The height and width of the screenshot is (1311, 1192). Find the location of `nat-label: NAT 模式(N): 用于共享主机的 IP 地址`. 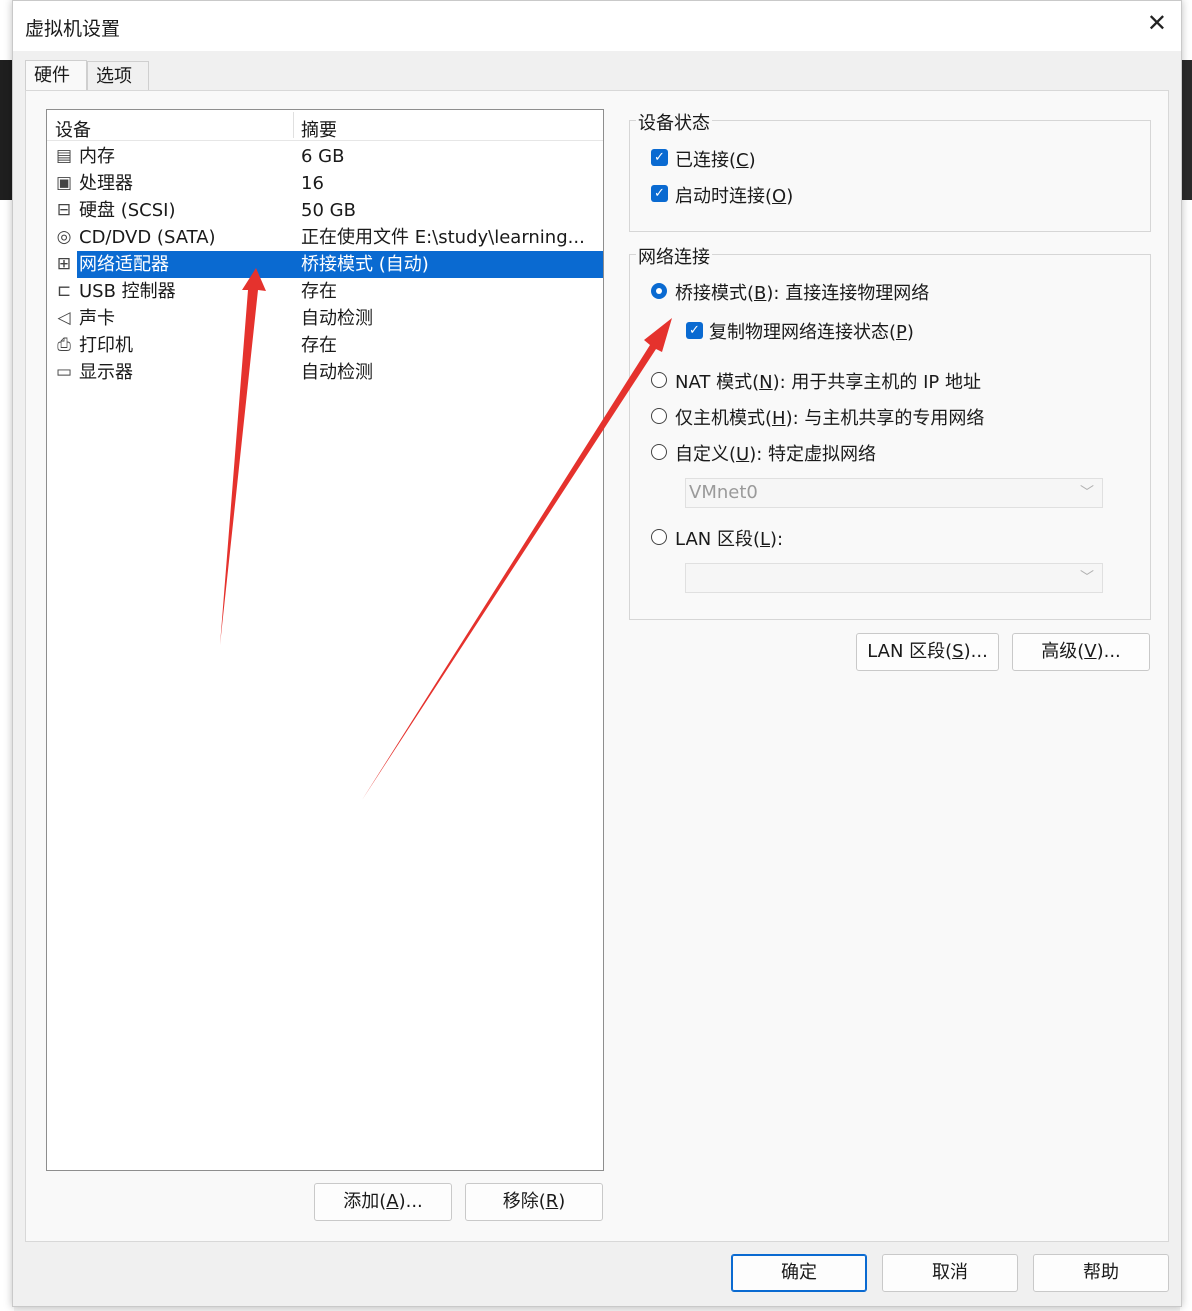

nat-label: NAT 模式(N): 用于共享主机的 IP 地址 is located at coordinates (828, 381).